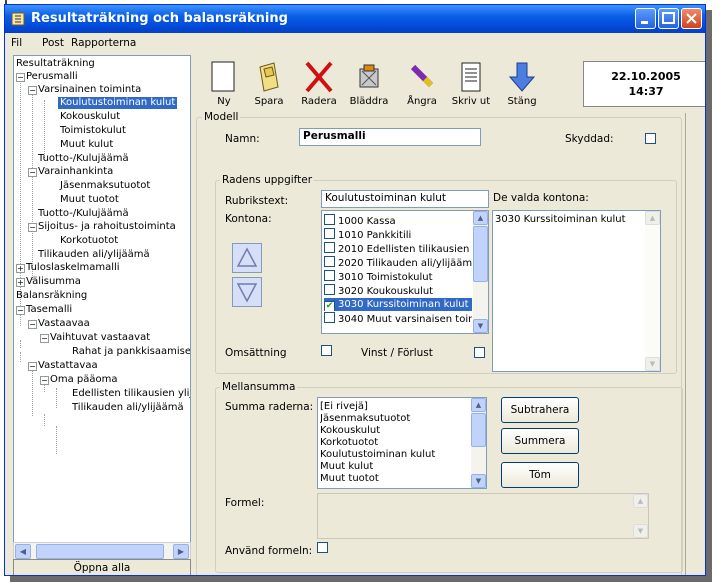 This screenshot has width=720, height=587. What do you see at coordinates (652, 291) in the screenshot?
I see `selected-accounts-scrollbar: ▲ ▼` at bounding box center [652, 291].